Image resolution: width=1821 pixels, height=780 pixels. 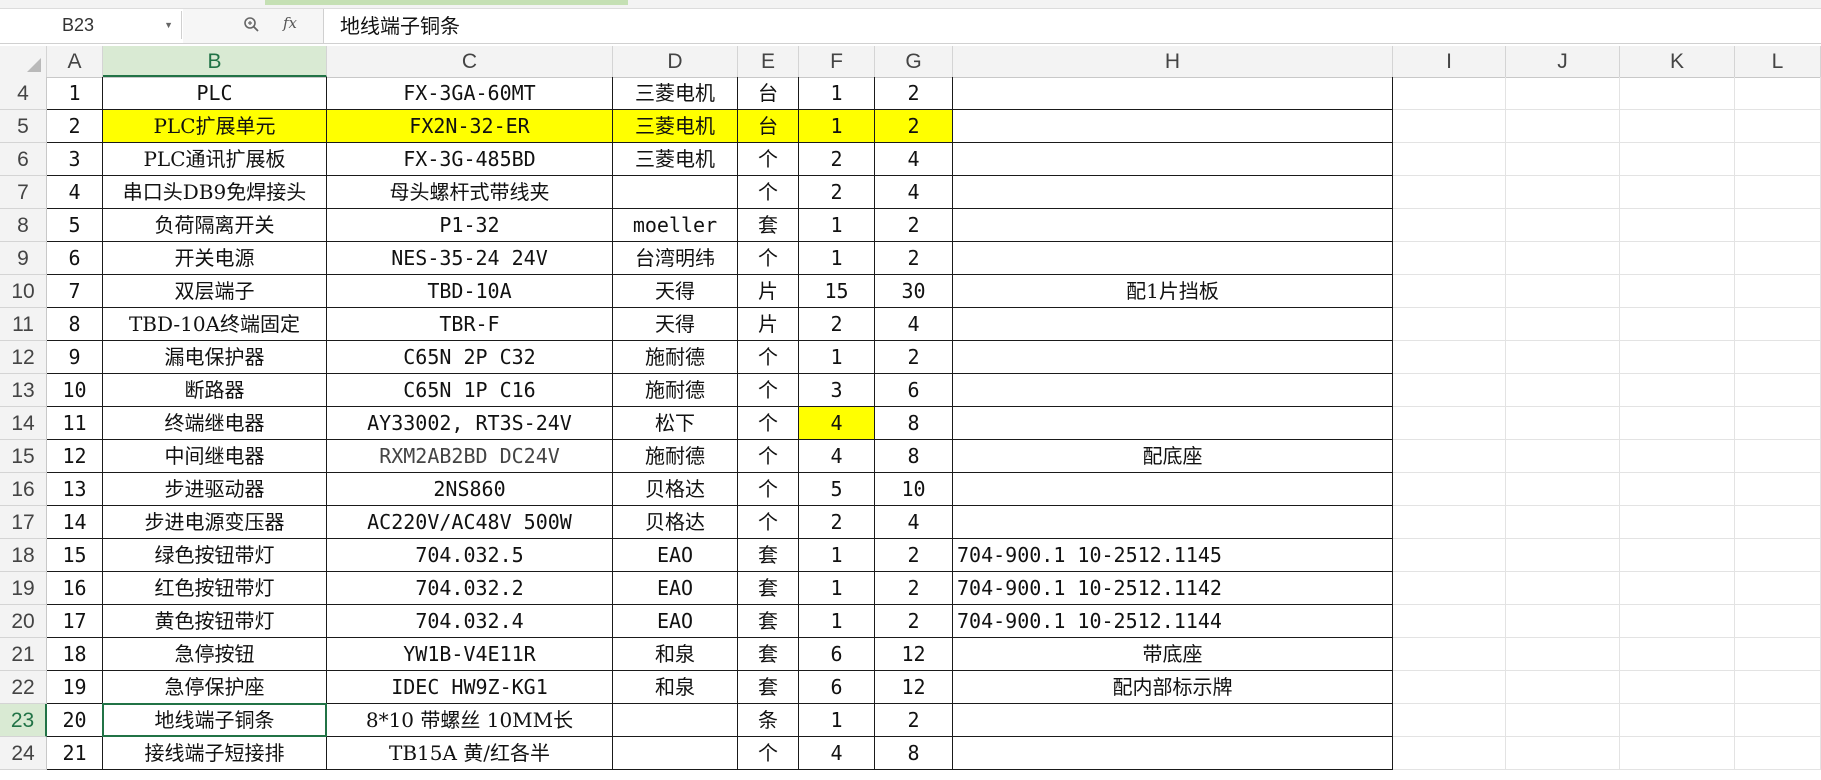 What do you see at coordinates (1449, 654) in the screenshot?
I see `cell-i21` at bounding box center [1449, 654].